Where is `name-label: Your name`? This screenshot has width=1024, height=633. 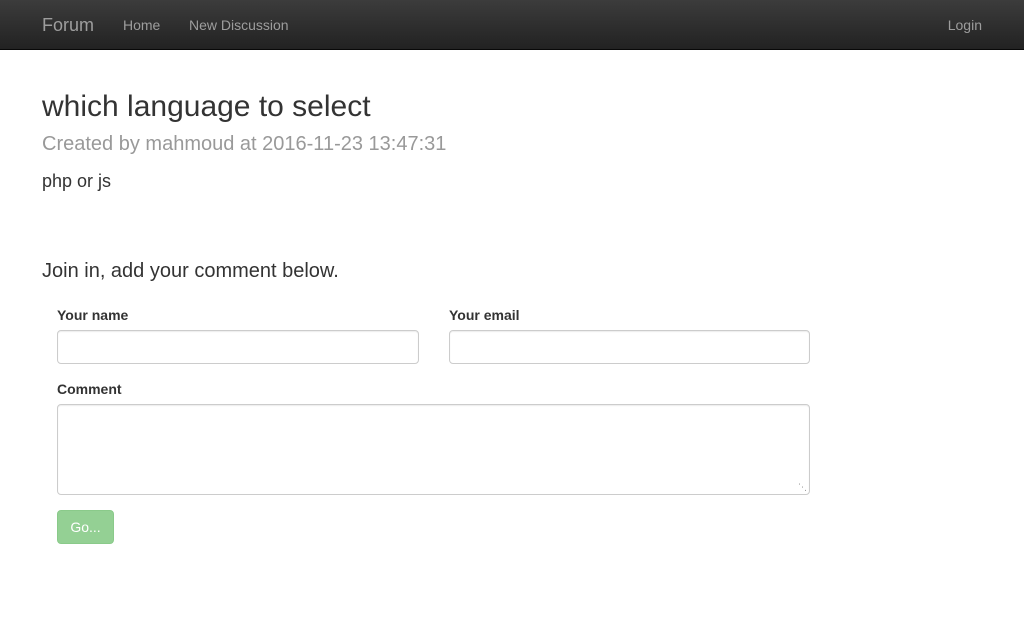 name-label: Your name is located at coordinates (93, 315).